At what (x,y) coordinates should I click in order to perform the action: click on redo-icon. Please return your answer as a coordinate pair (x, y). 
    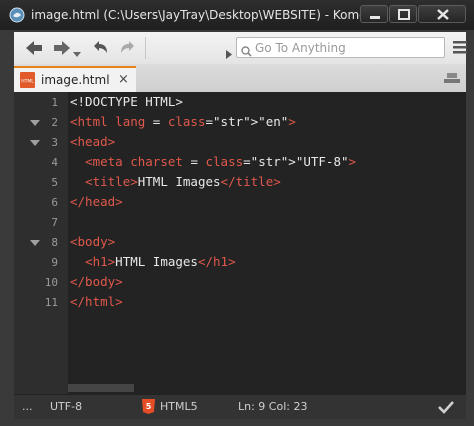
    Looking at the image, I should click on (128, 50).